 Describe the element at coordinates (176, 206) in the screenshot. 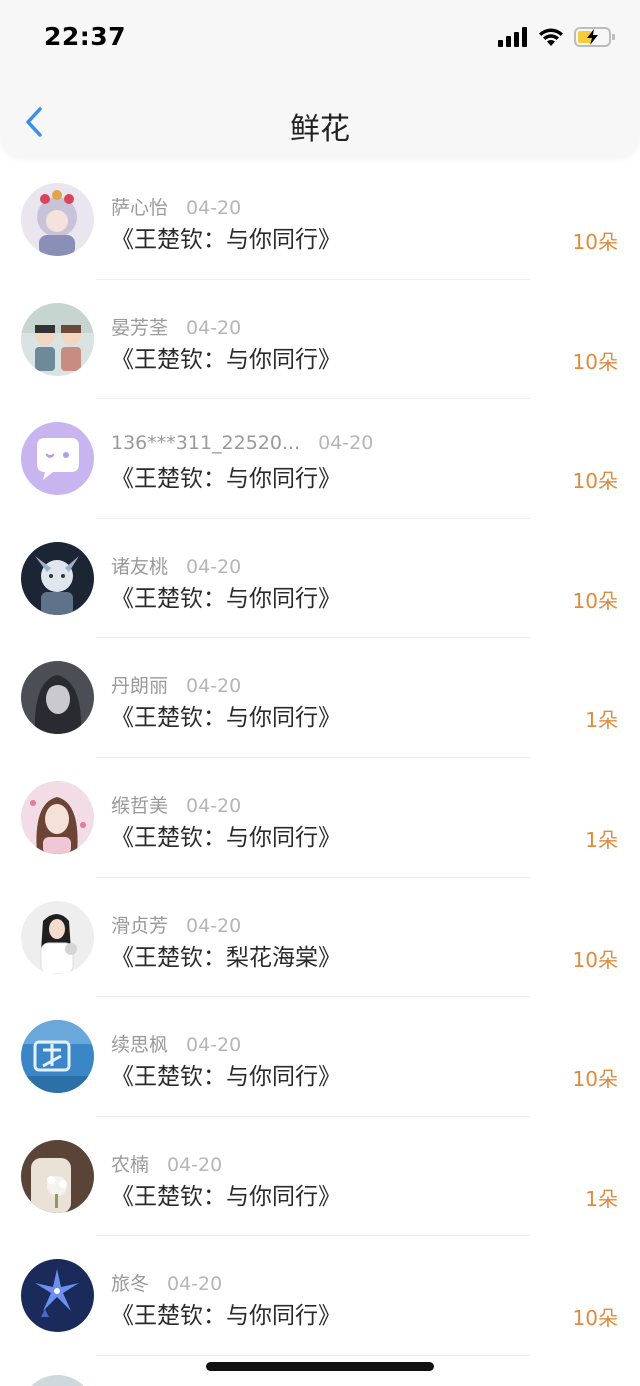

I see `user-line: 萨心怡 04-20` at that location.